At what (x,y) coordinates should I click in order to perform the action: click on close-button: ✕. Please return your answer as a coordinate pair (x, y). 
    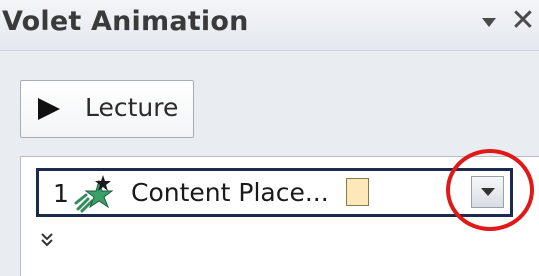
    Looking at the image, I should click on (523, 21).